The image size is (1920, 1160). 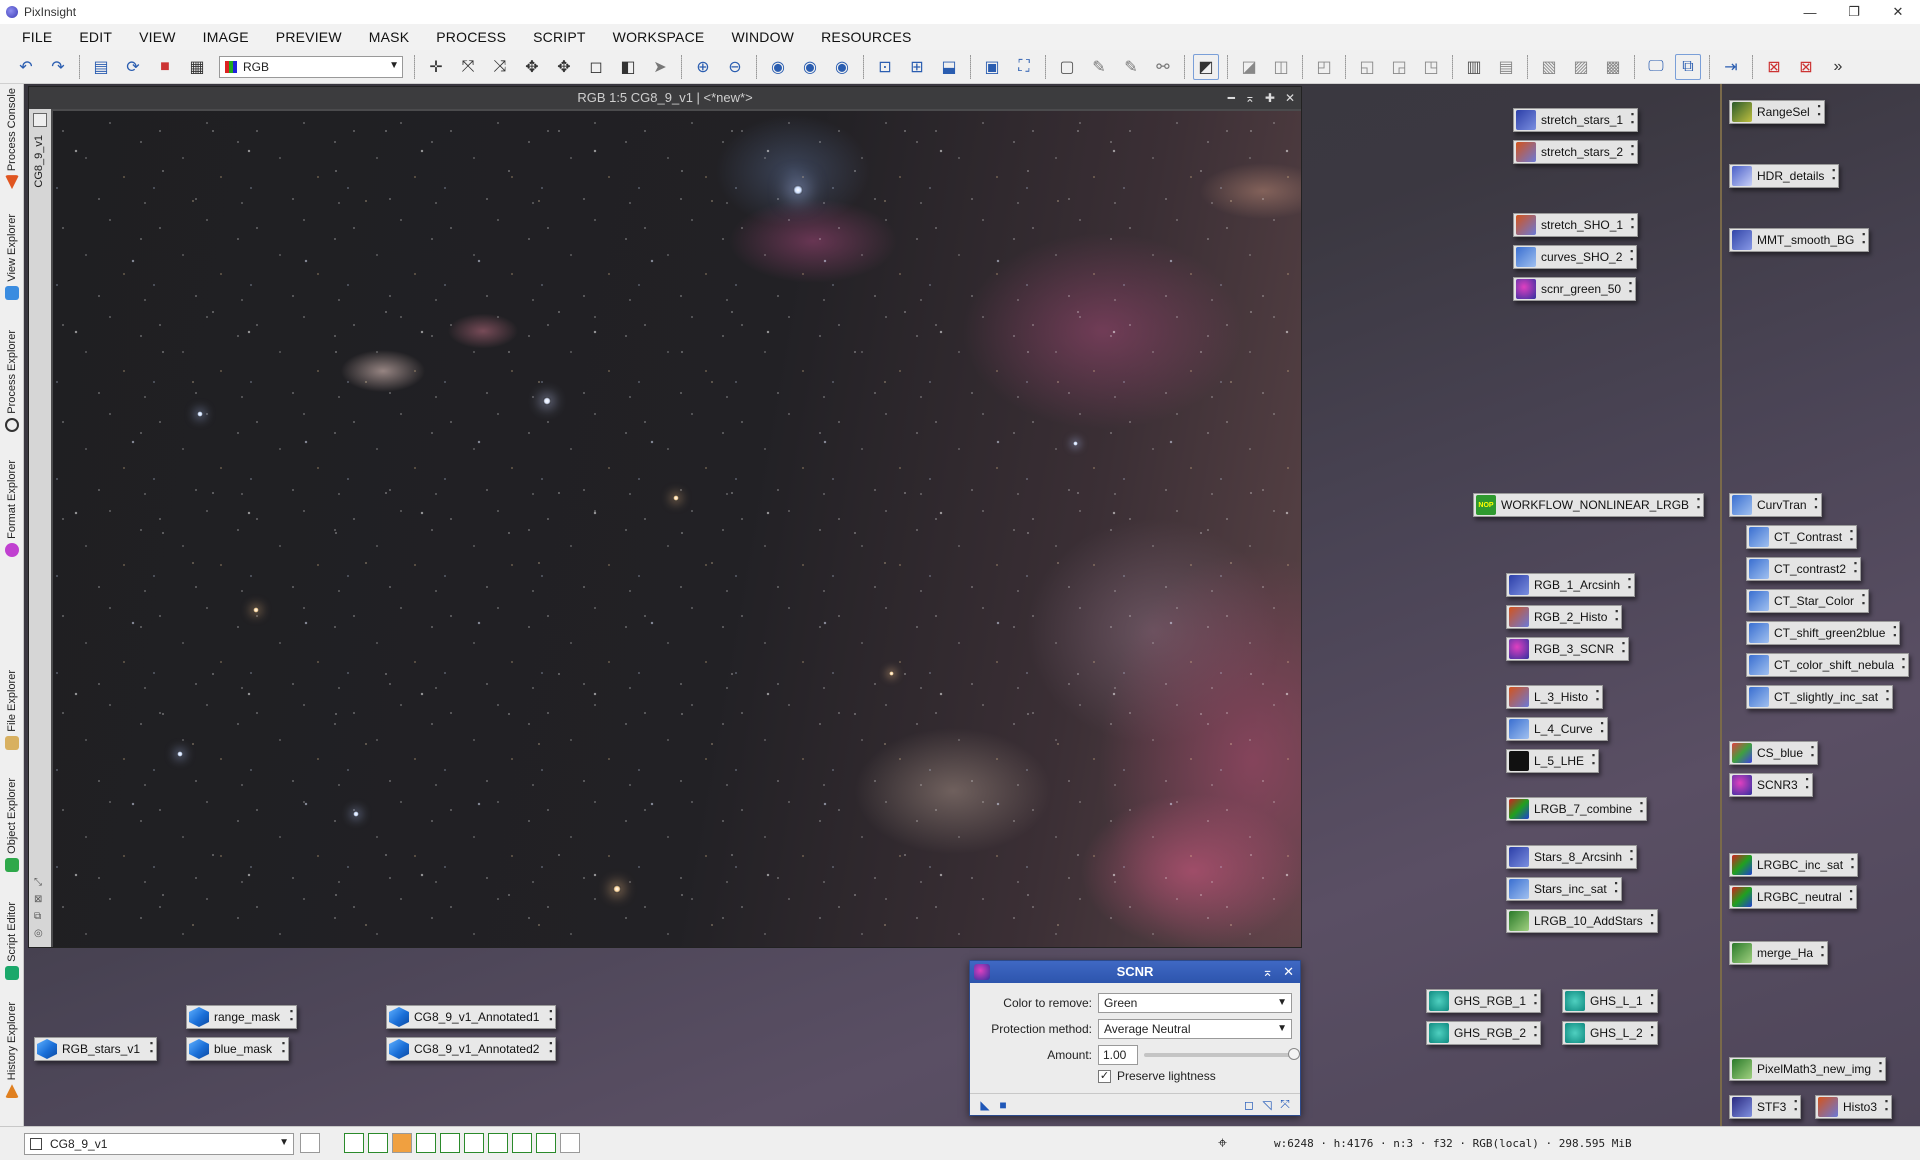 What do you see at coordinates (471, 1017) in the screenshot?
I see `image-icon-annotated1: CG8_9_v1_Annotated1 ▪ ▪` at bounding box center [471, 1017].